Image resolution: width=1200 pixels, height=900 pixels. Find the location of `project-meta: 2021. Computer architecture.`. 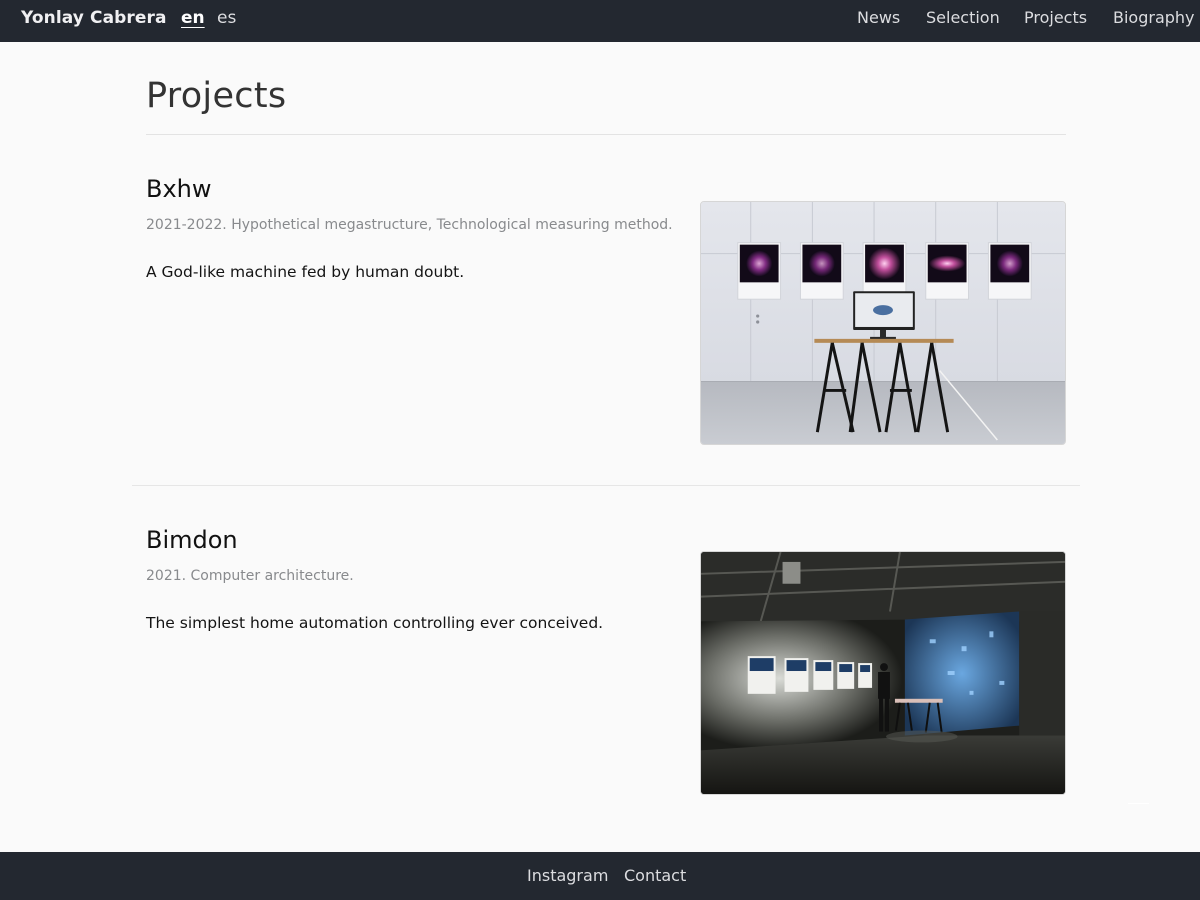

project-meta: 2021. Computer architecture. is located at coordinates (250, 576).